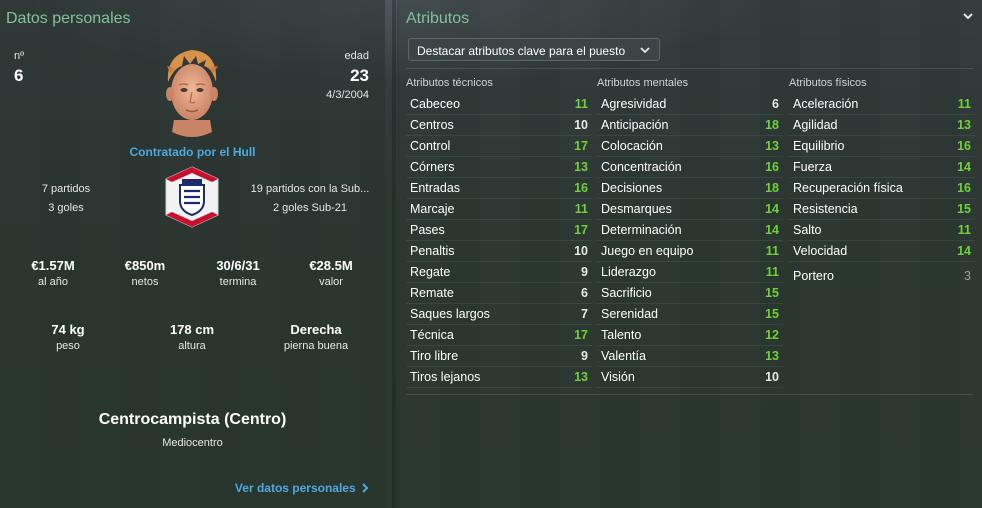 The height and width of the screenshot is (508, 982). I want to click on attribute-row: Fuerza 14, so click(882, 167).